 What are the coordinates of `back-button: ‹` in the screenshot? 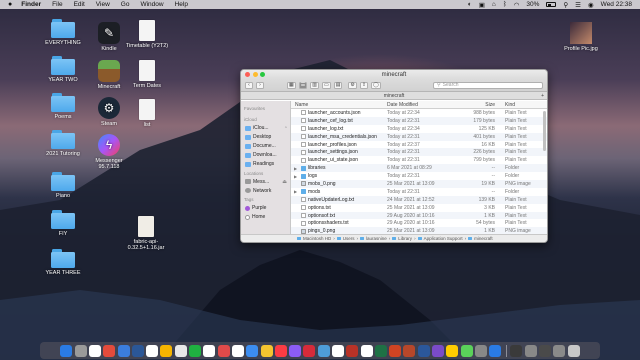 It's located at (249, 85).